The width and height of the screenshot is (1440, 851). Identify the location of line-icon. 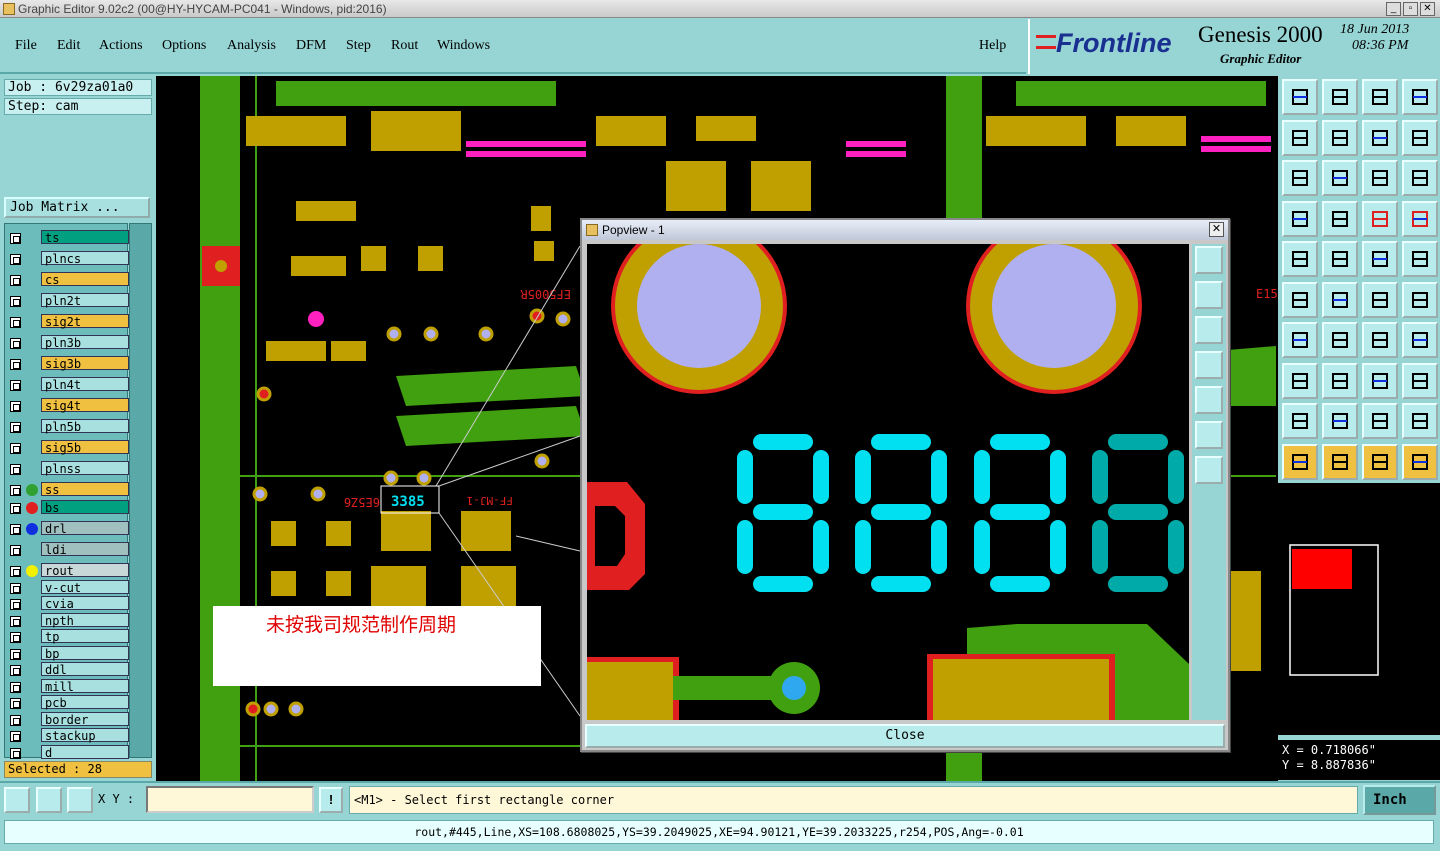
(1340, 340).